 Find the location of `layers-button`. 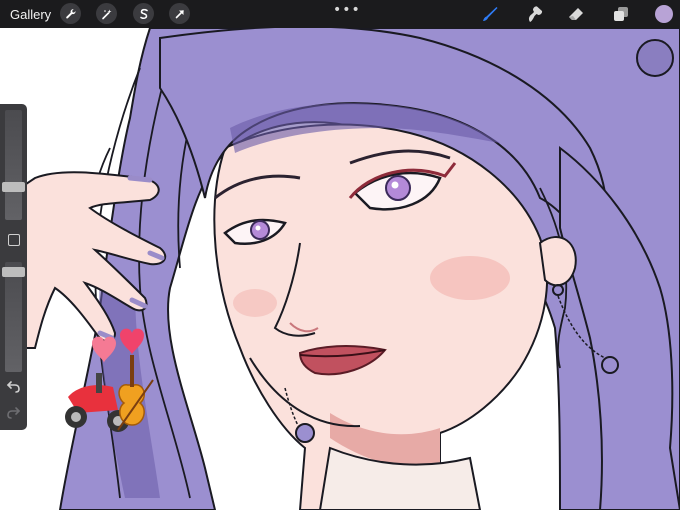

layers-button is located at coordinates (621, 14).